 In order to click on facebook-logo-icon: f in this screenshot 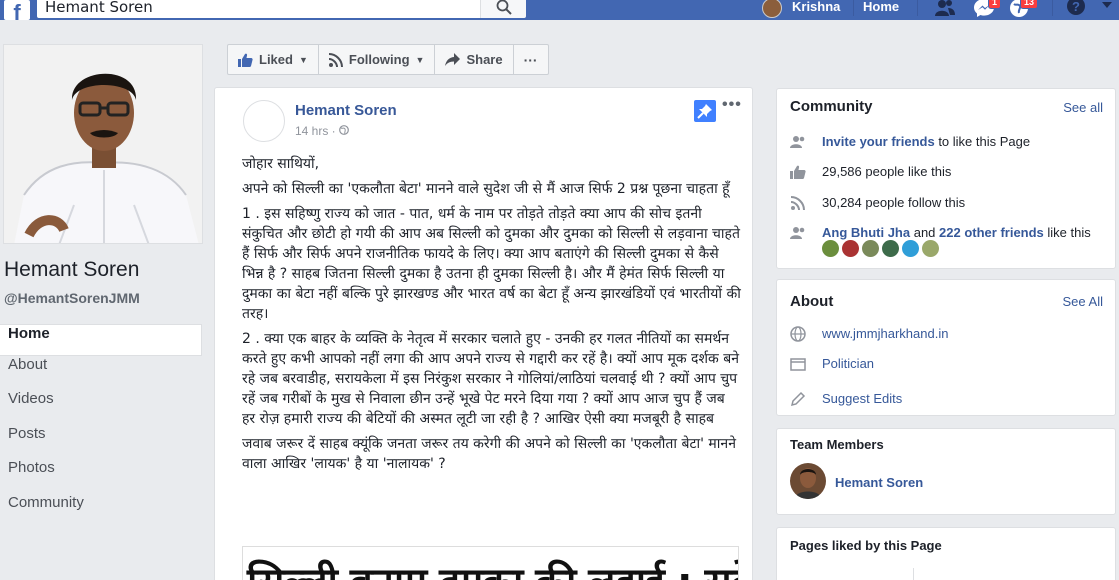, I will do `click(17, 10)`.